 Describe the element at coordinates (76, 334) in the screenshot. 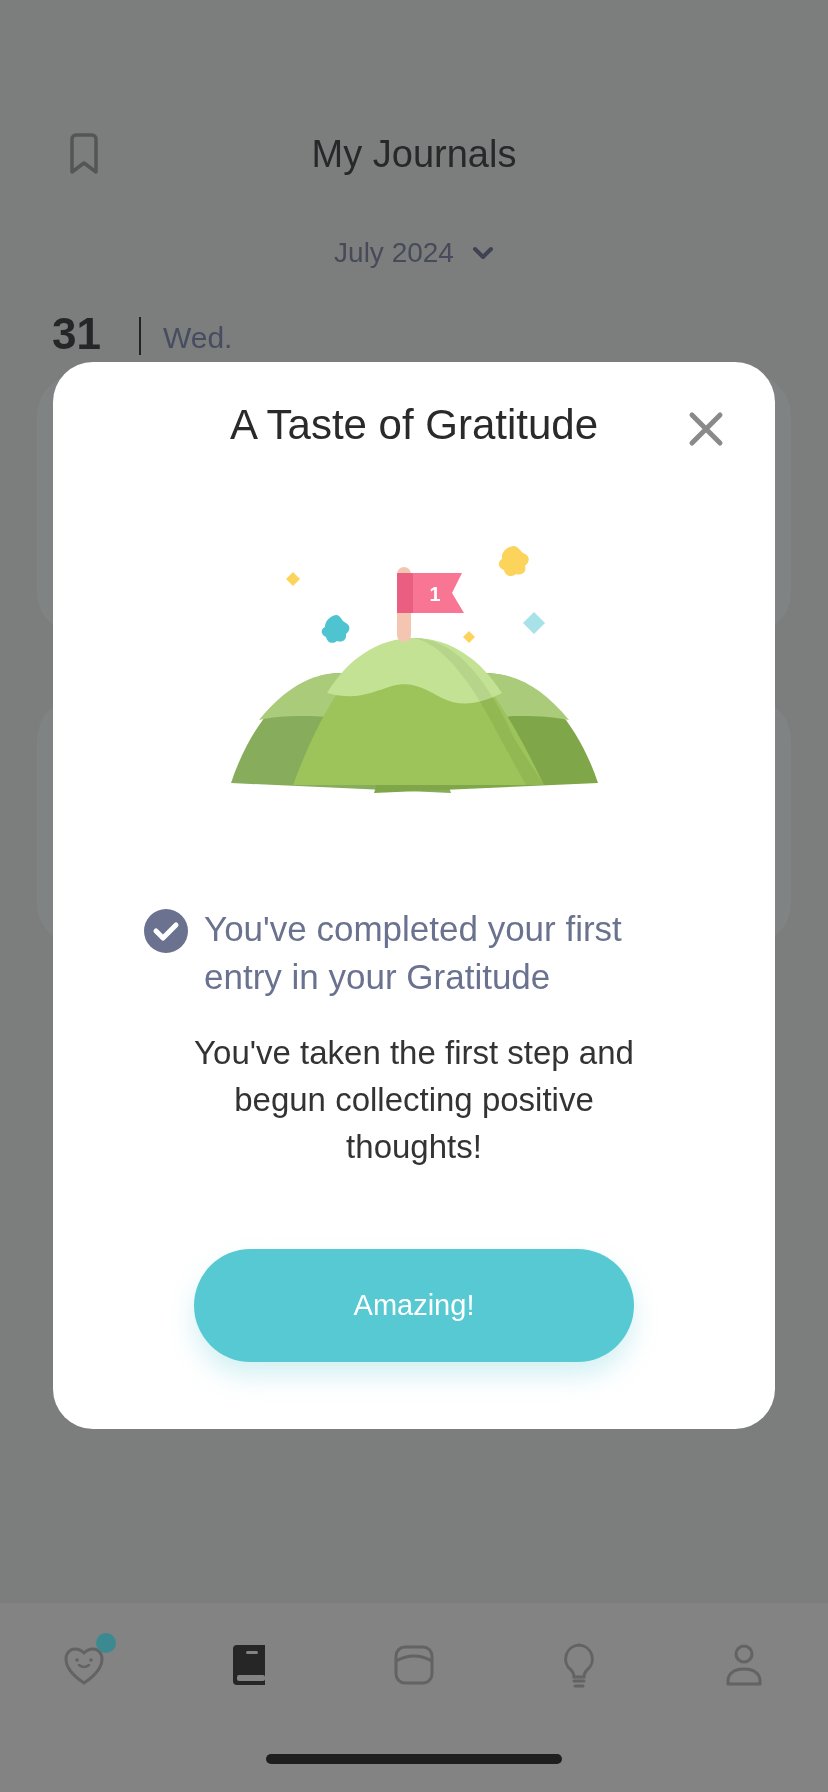

I see `date-number: 31` at that location.